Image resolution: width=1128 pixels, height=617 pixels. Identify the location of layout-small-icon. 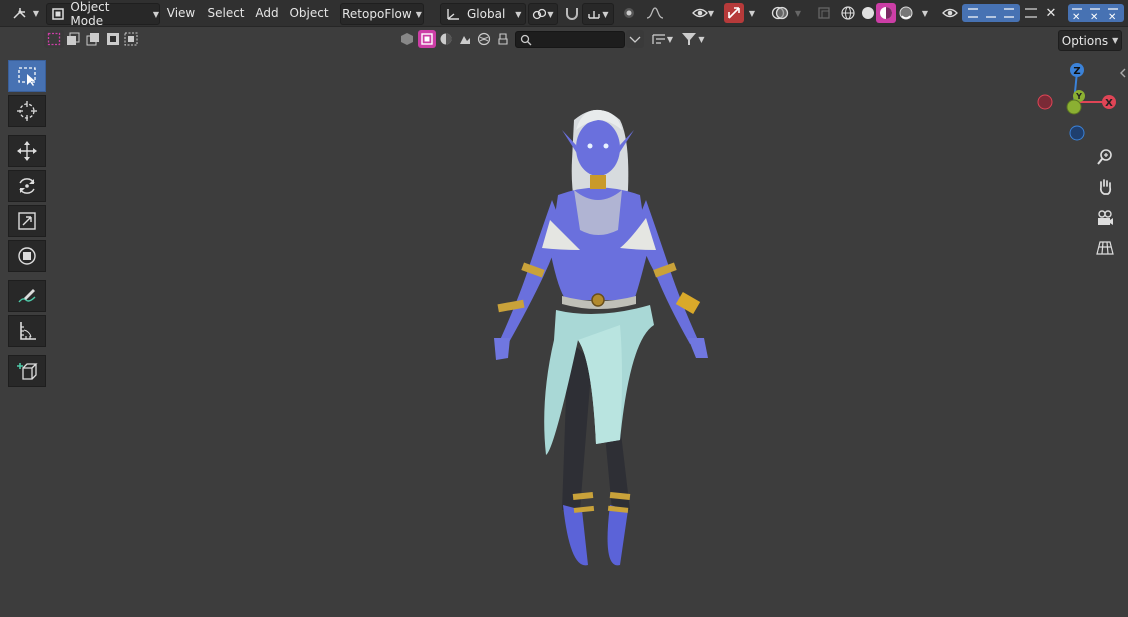
(1031, 13).